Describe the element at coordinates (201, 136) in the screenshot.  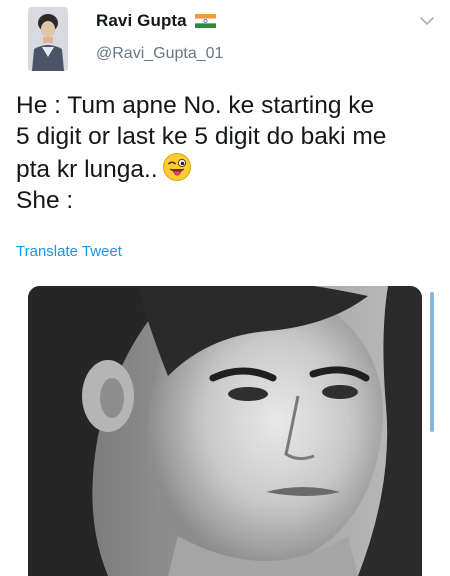
I see `tweet-text-line: 5 digit or last ke 5 digit do baki me` at that location.